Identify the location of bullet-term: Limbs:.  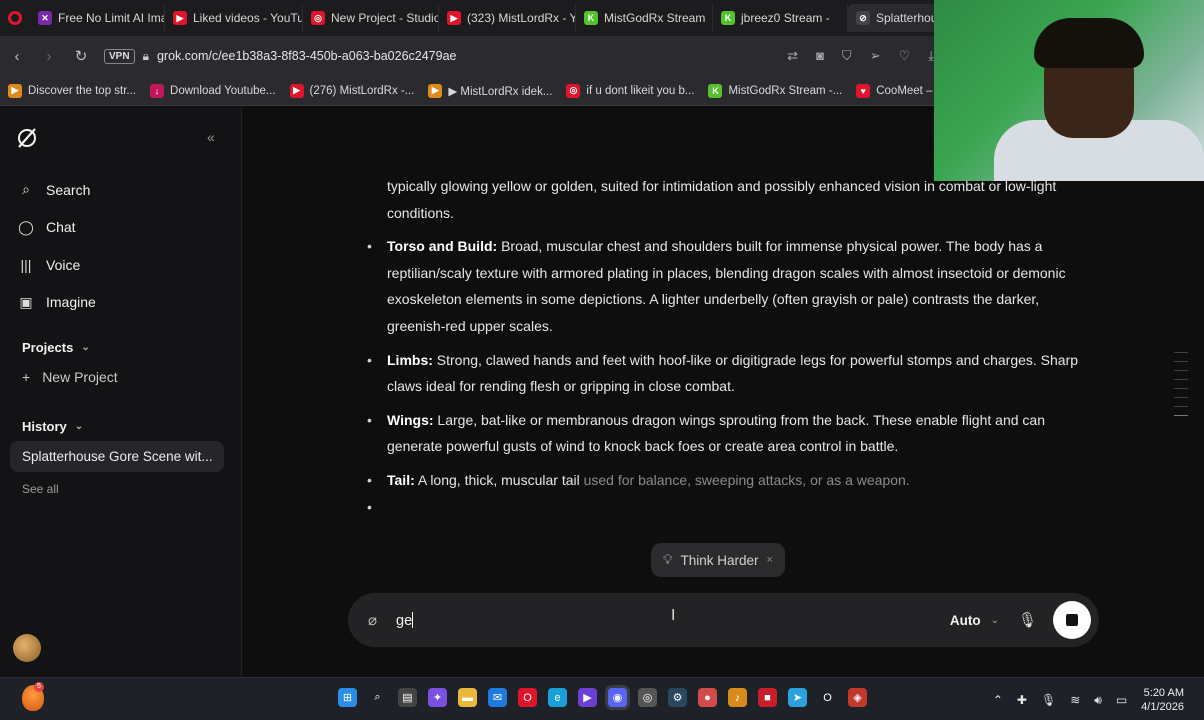
(410, 359).